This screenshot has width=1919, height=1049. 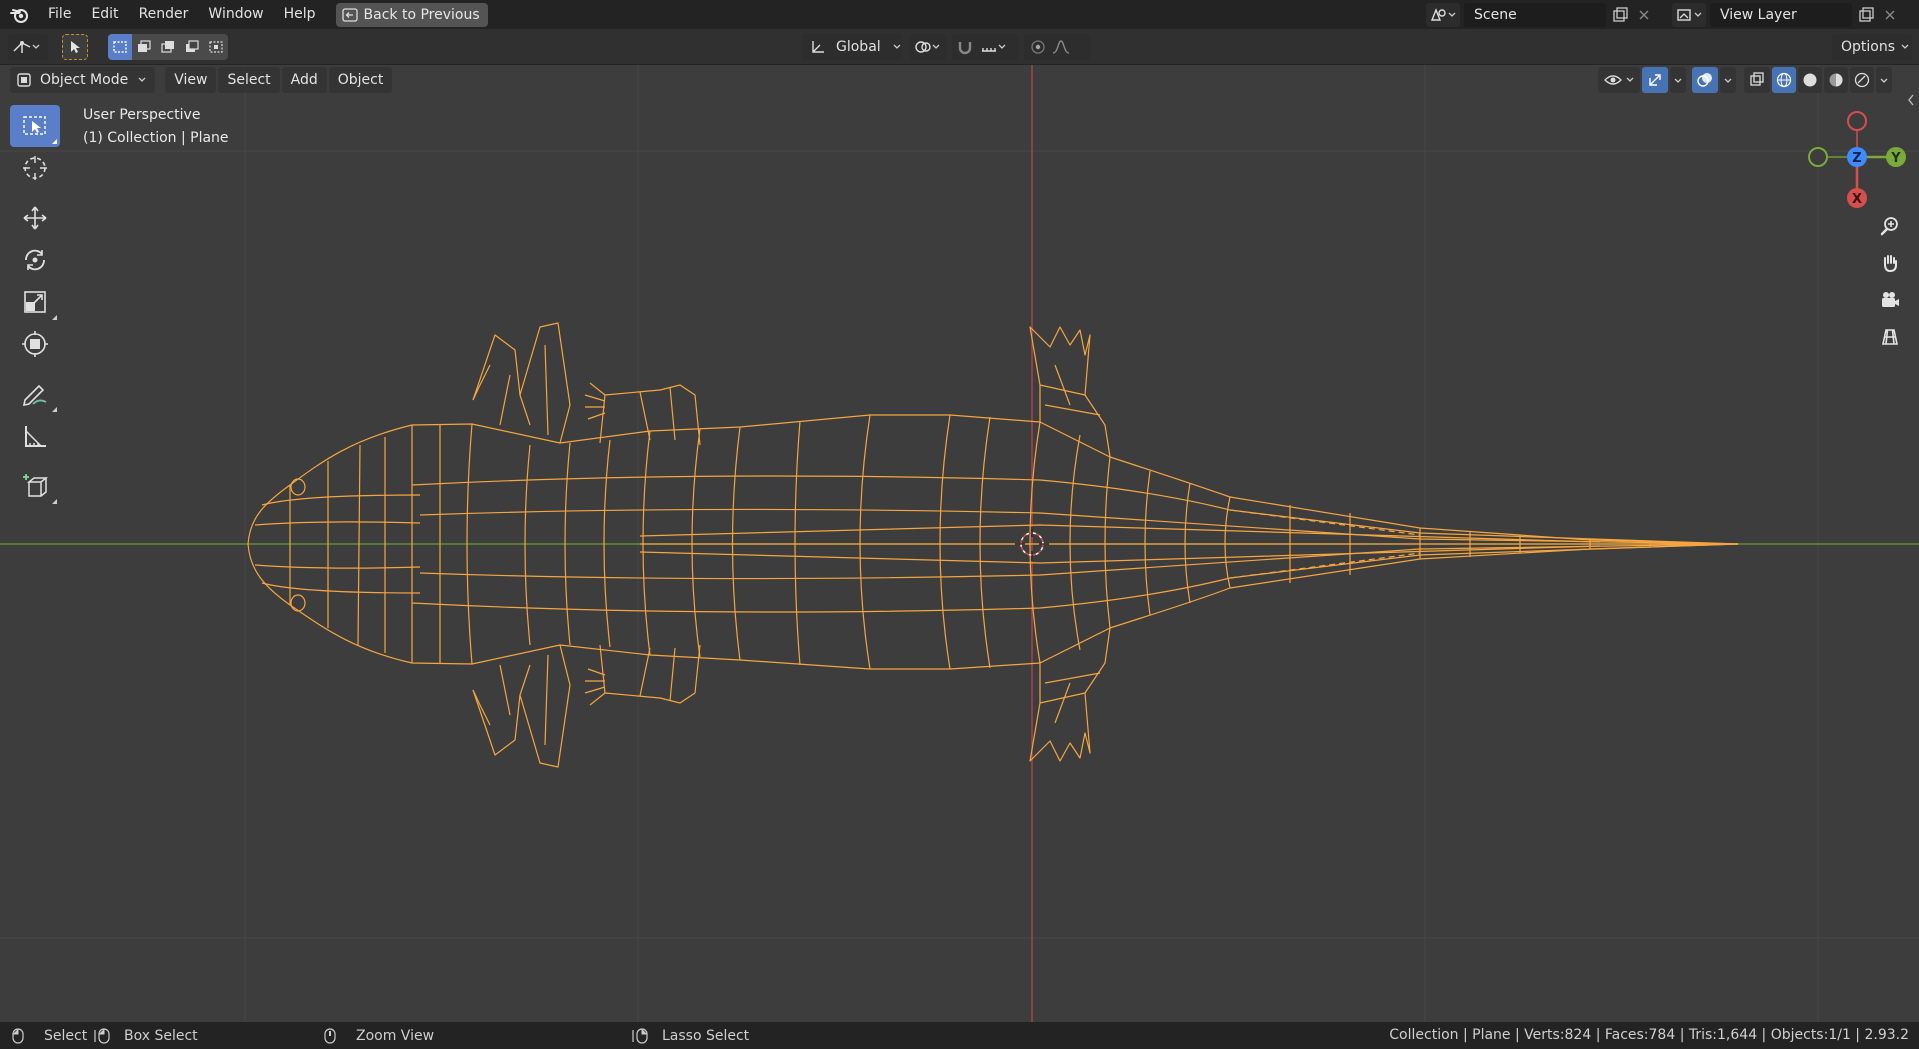 I want to click on wireframe-sphere-icon, so click(x=1784, y=80).